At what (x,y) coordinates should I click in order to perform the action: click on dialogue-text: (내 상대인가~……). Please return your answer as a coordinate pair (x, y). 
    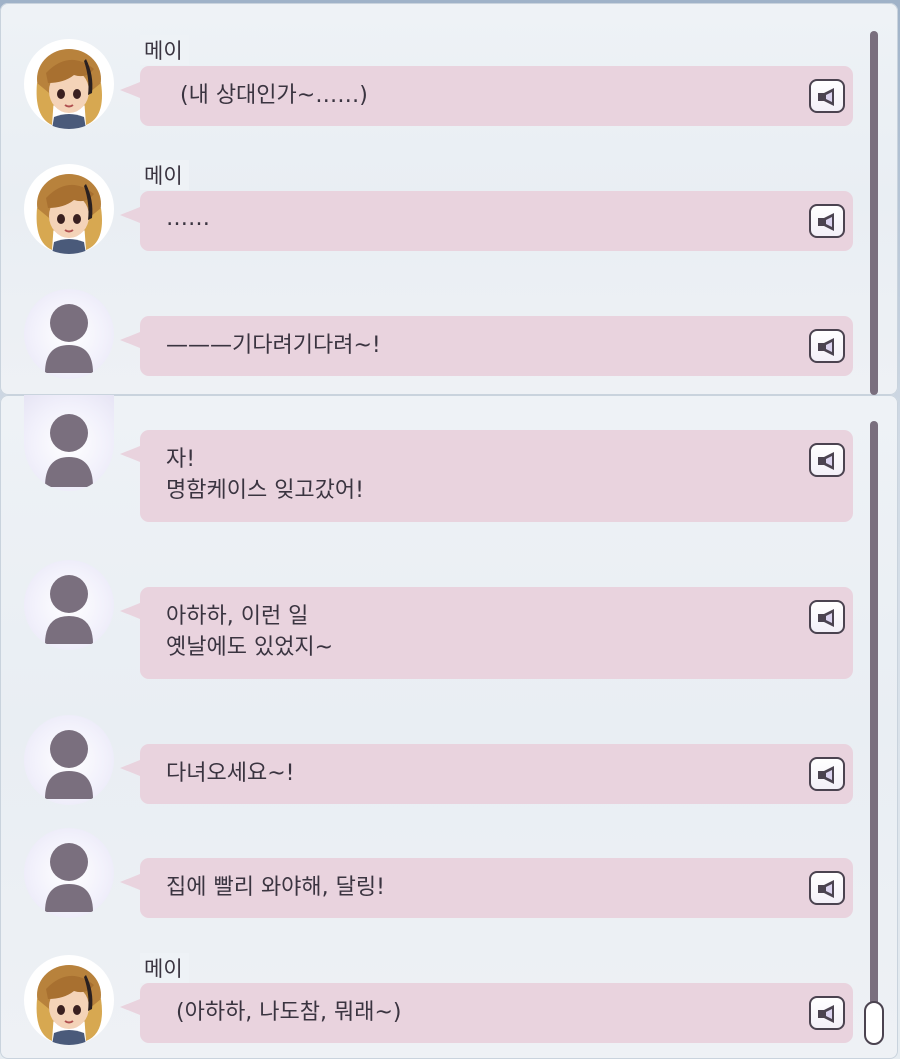
    Looking at the image, I should click on (274, 95).